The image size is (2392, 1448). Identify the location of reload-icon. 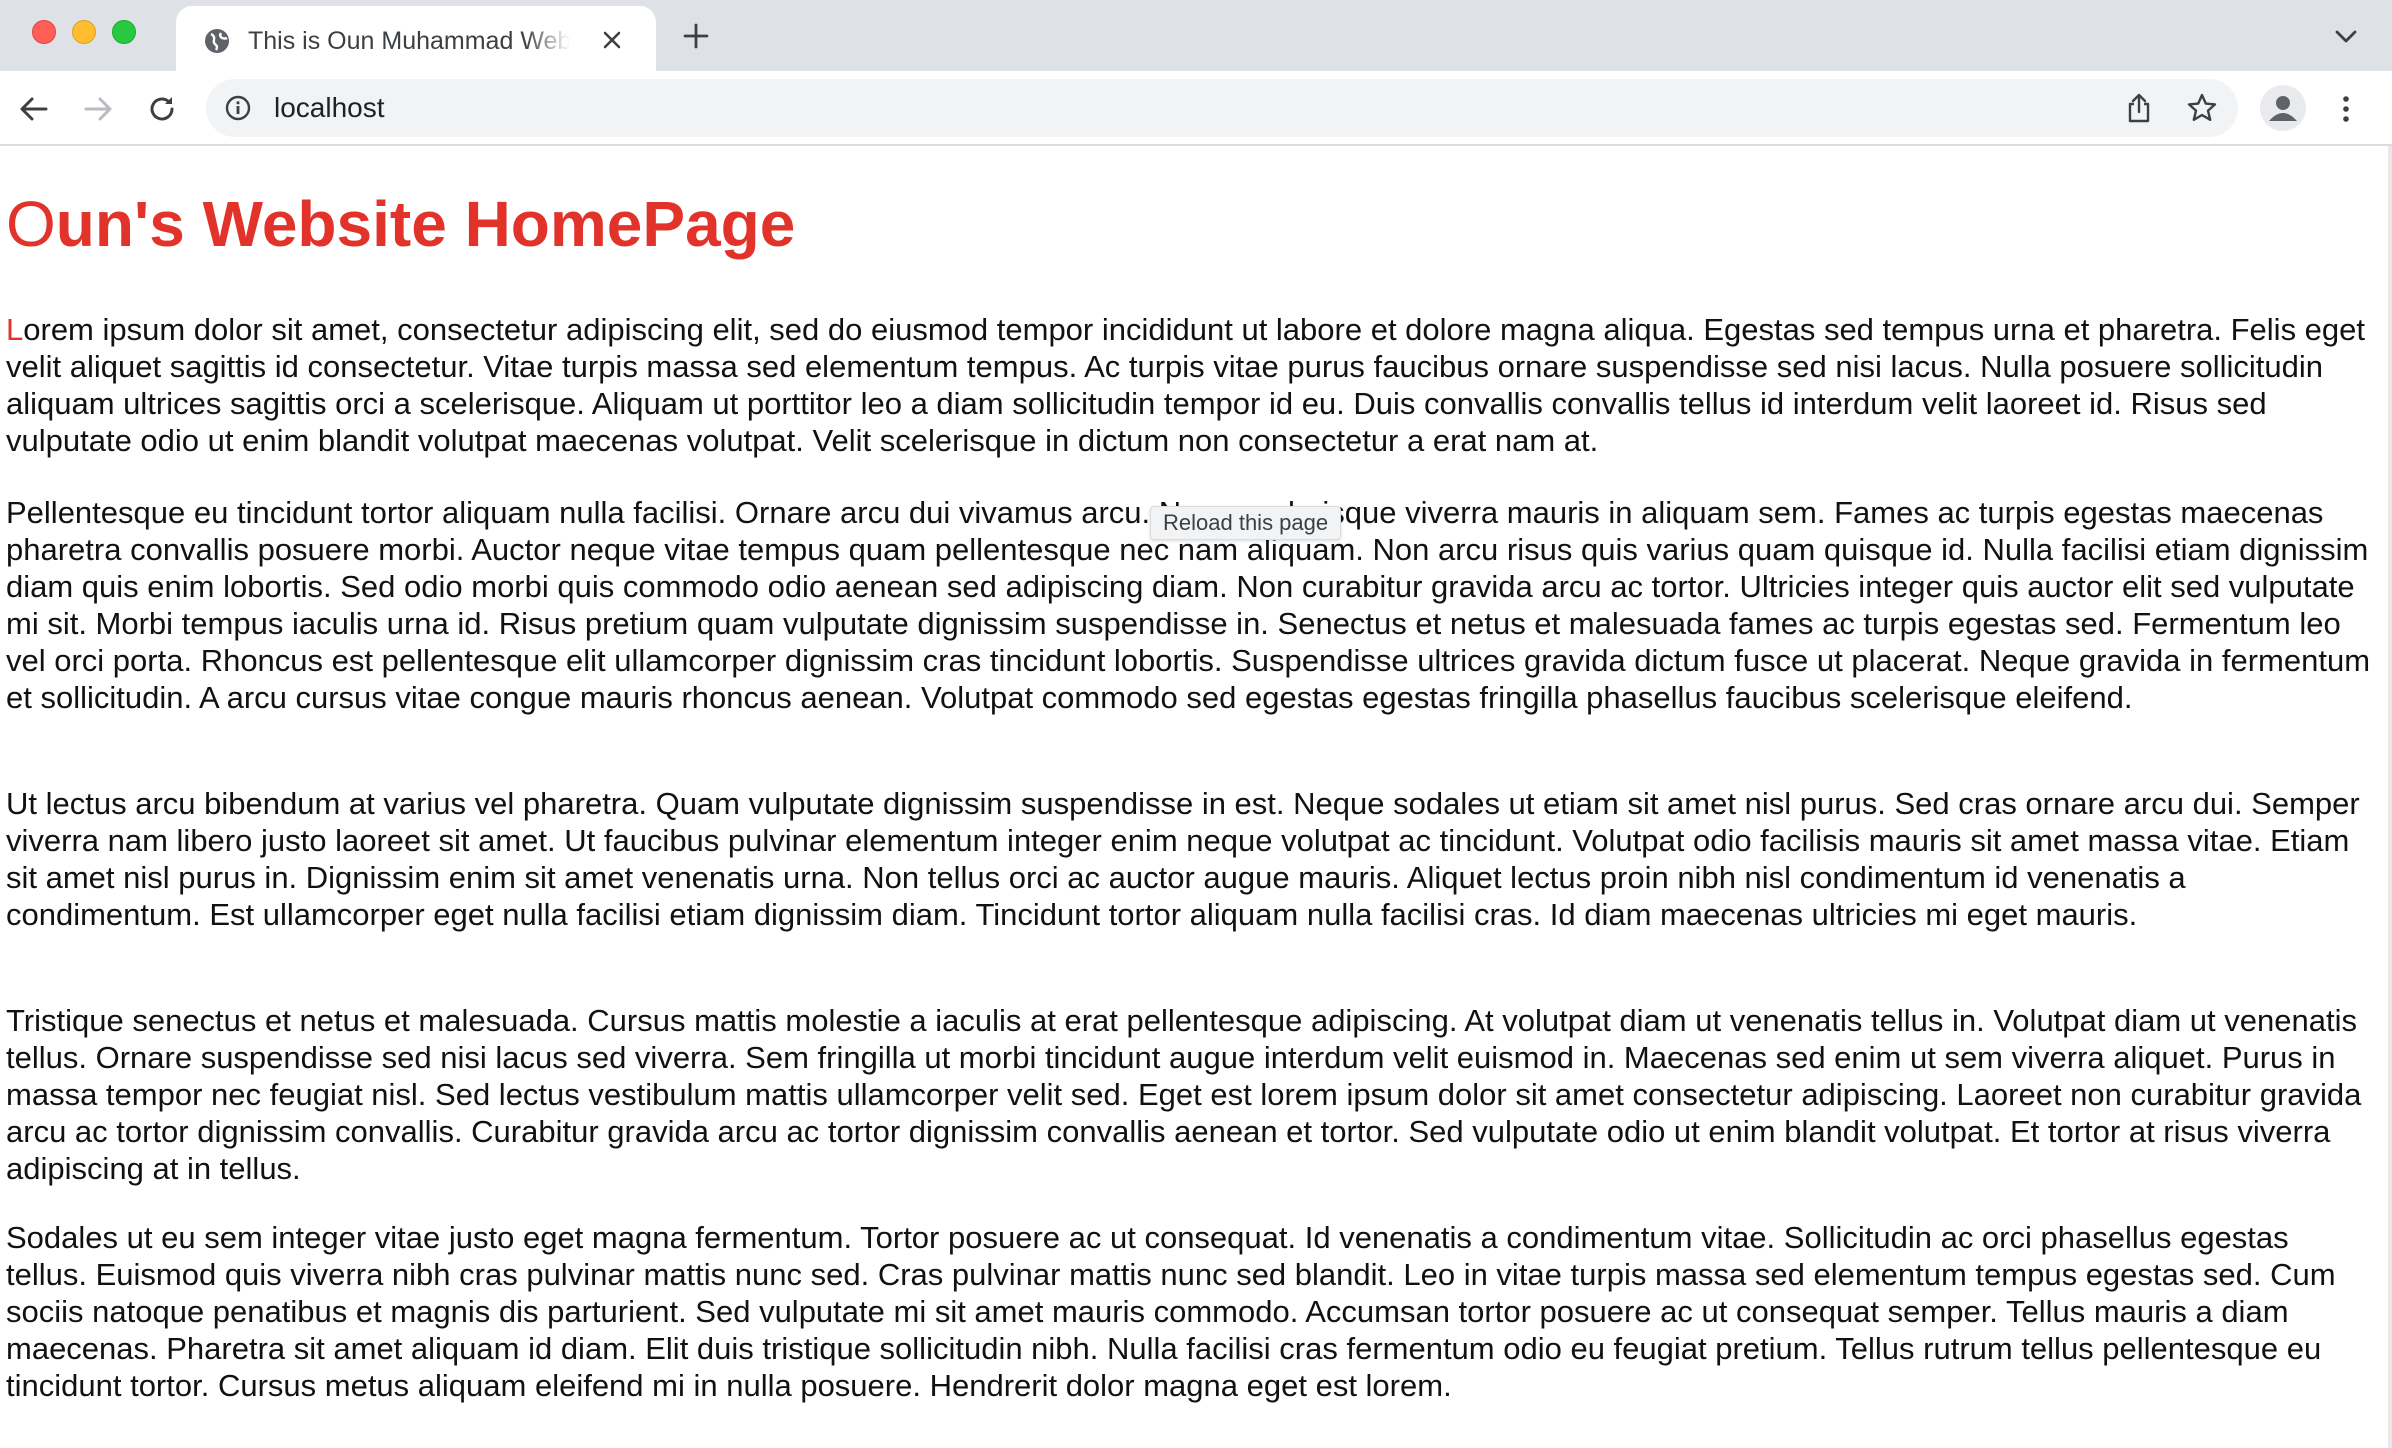
(162, 109).